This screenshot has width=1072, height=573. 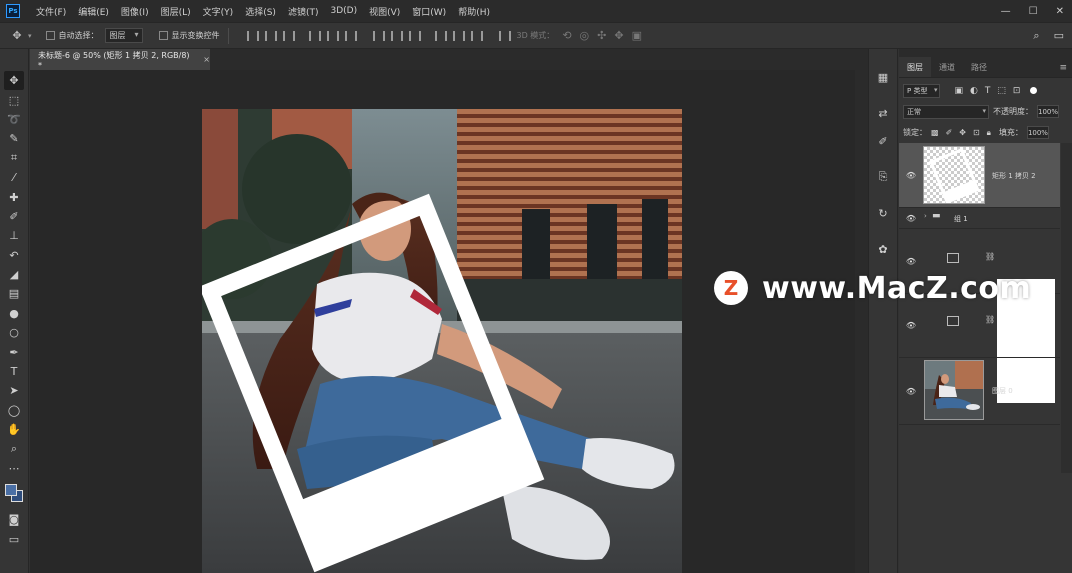 I want to click on auto-select-checkbox, so click(x=50, y=35).